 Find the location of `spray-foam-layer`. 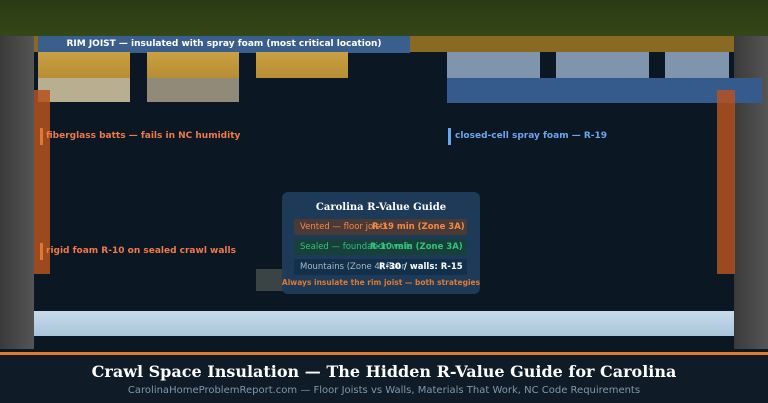

spray-foam-layer is located at coordinates (604, 90).